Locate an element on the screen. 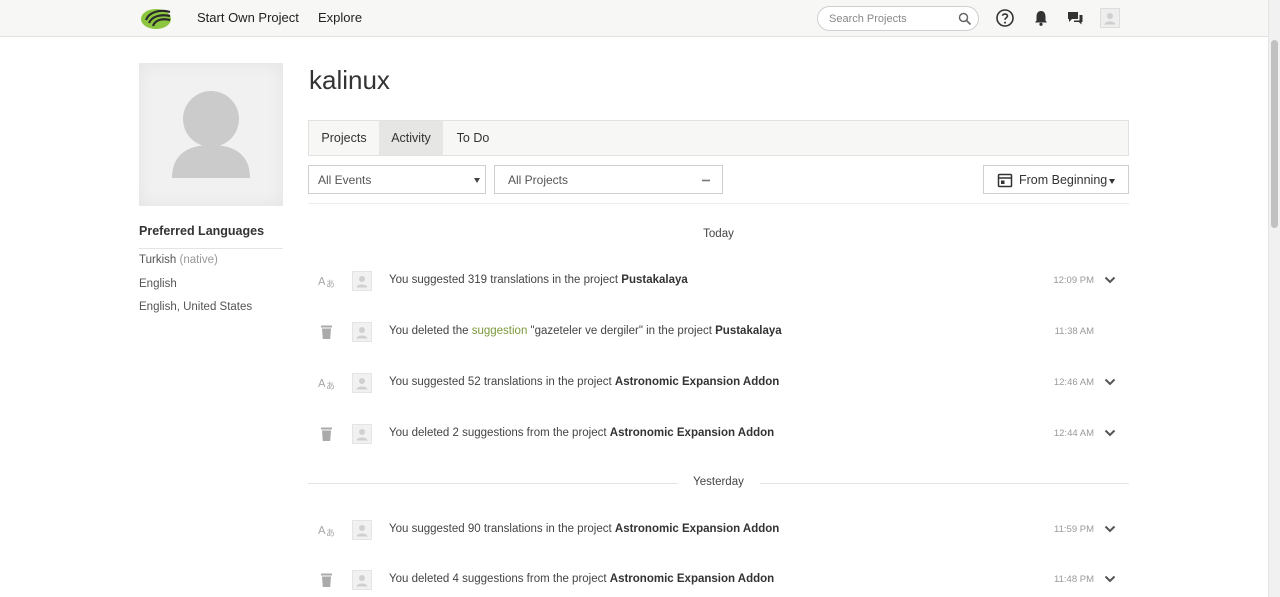 This screenshot has height=597, width=1280. page-scrollbar is located at coordinates (1274, 298).